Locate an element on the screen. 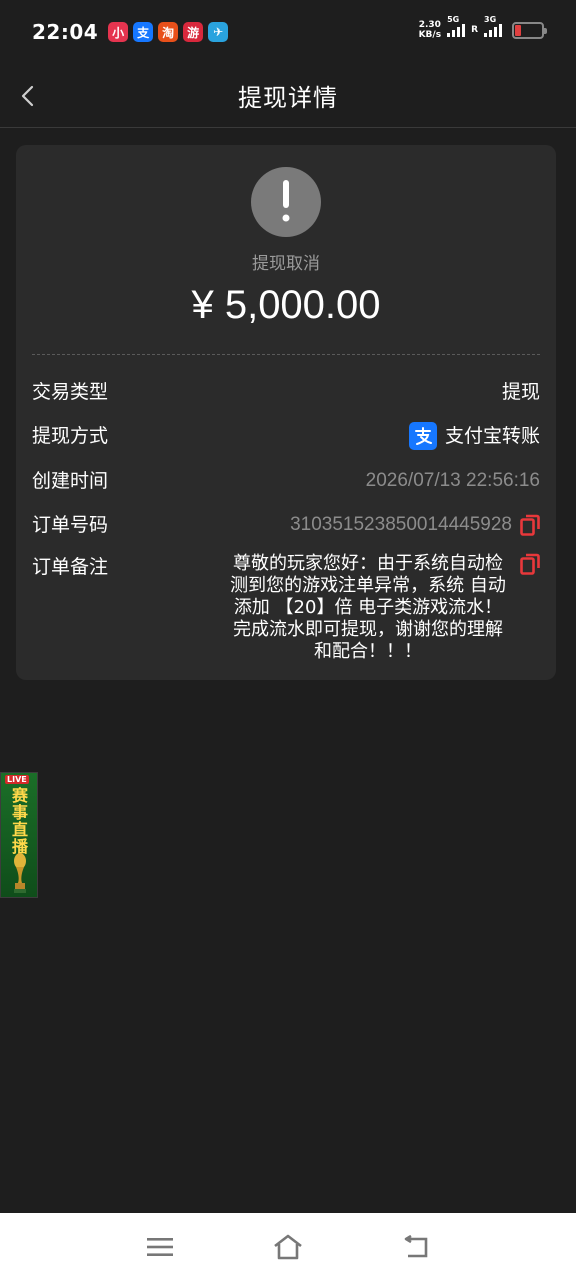 Image resolution: width=576 pixels, height=1280 pixels. transaction-type-value: 提现 is located at coordinates (520, 392).